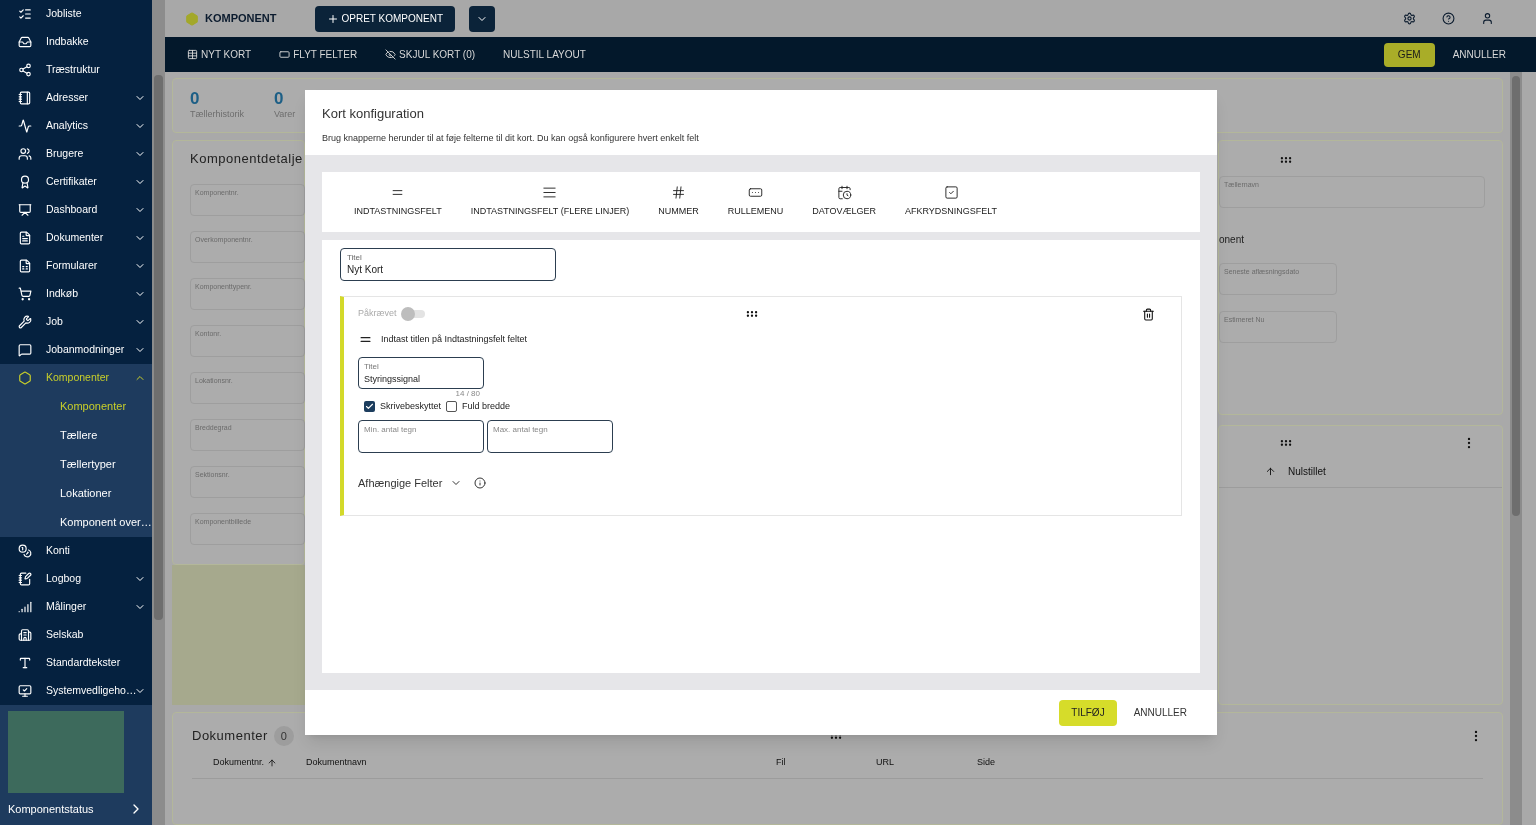 Image resolution: width=1536 pixels, height=825 pixels. Describe the element at coordinates (482, 18) in the screenshot. I see `dropdown-button` at that location.